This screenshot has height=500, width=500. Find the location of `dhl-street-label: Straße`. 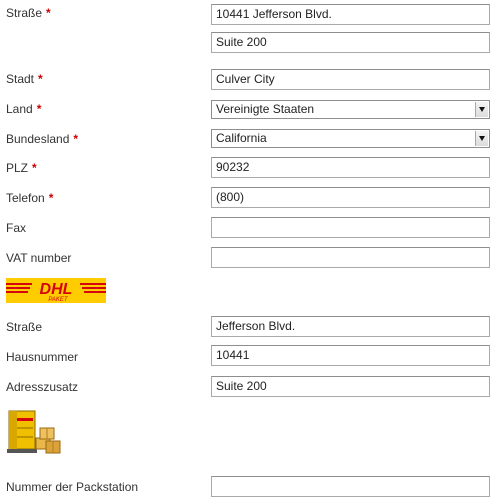

dhl-street-label: Straße is located at coordinates (24, 327).